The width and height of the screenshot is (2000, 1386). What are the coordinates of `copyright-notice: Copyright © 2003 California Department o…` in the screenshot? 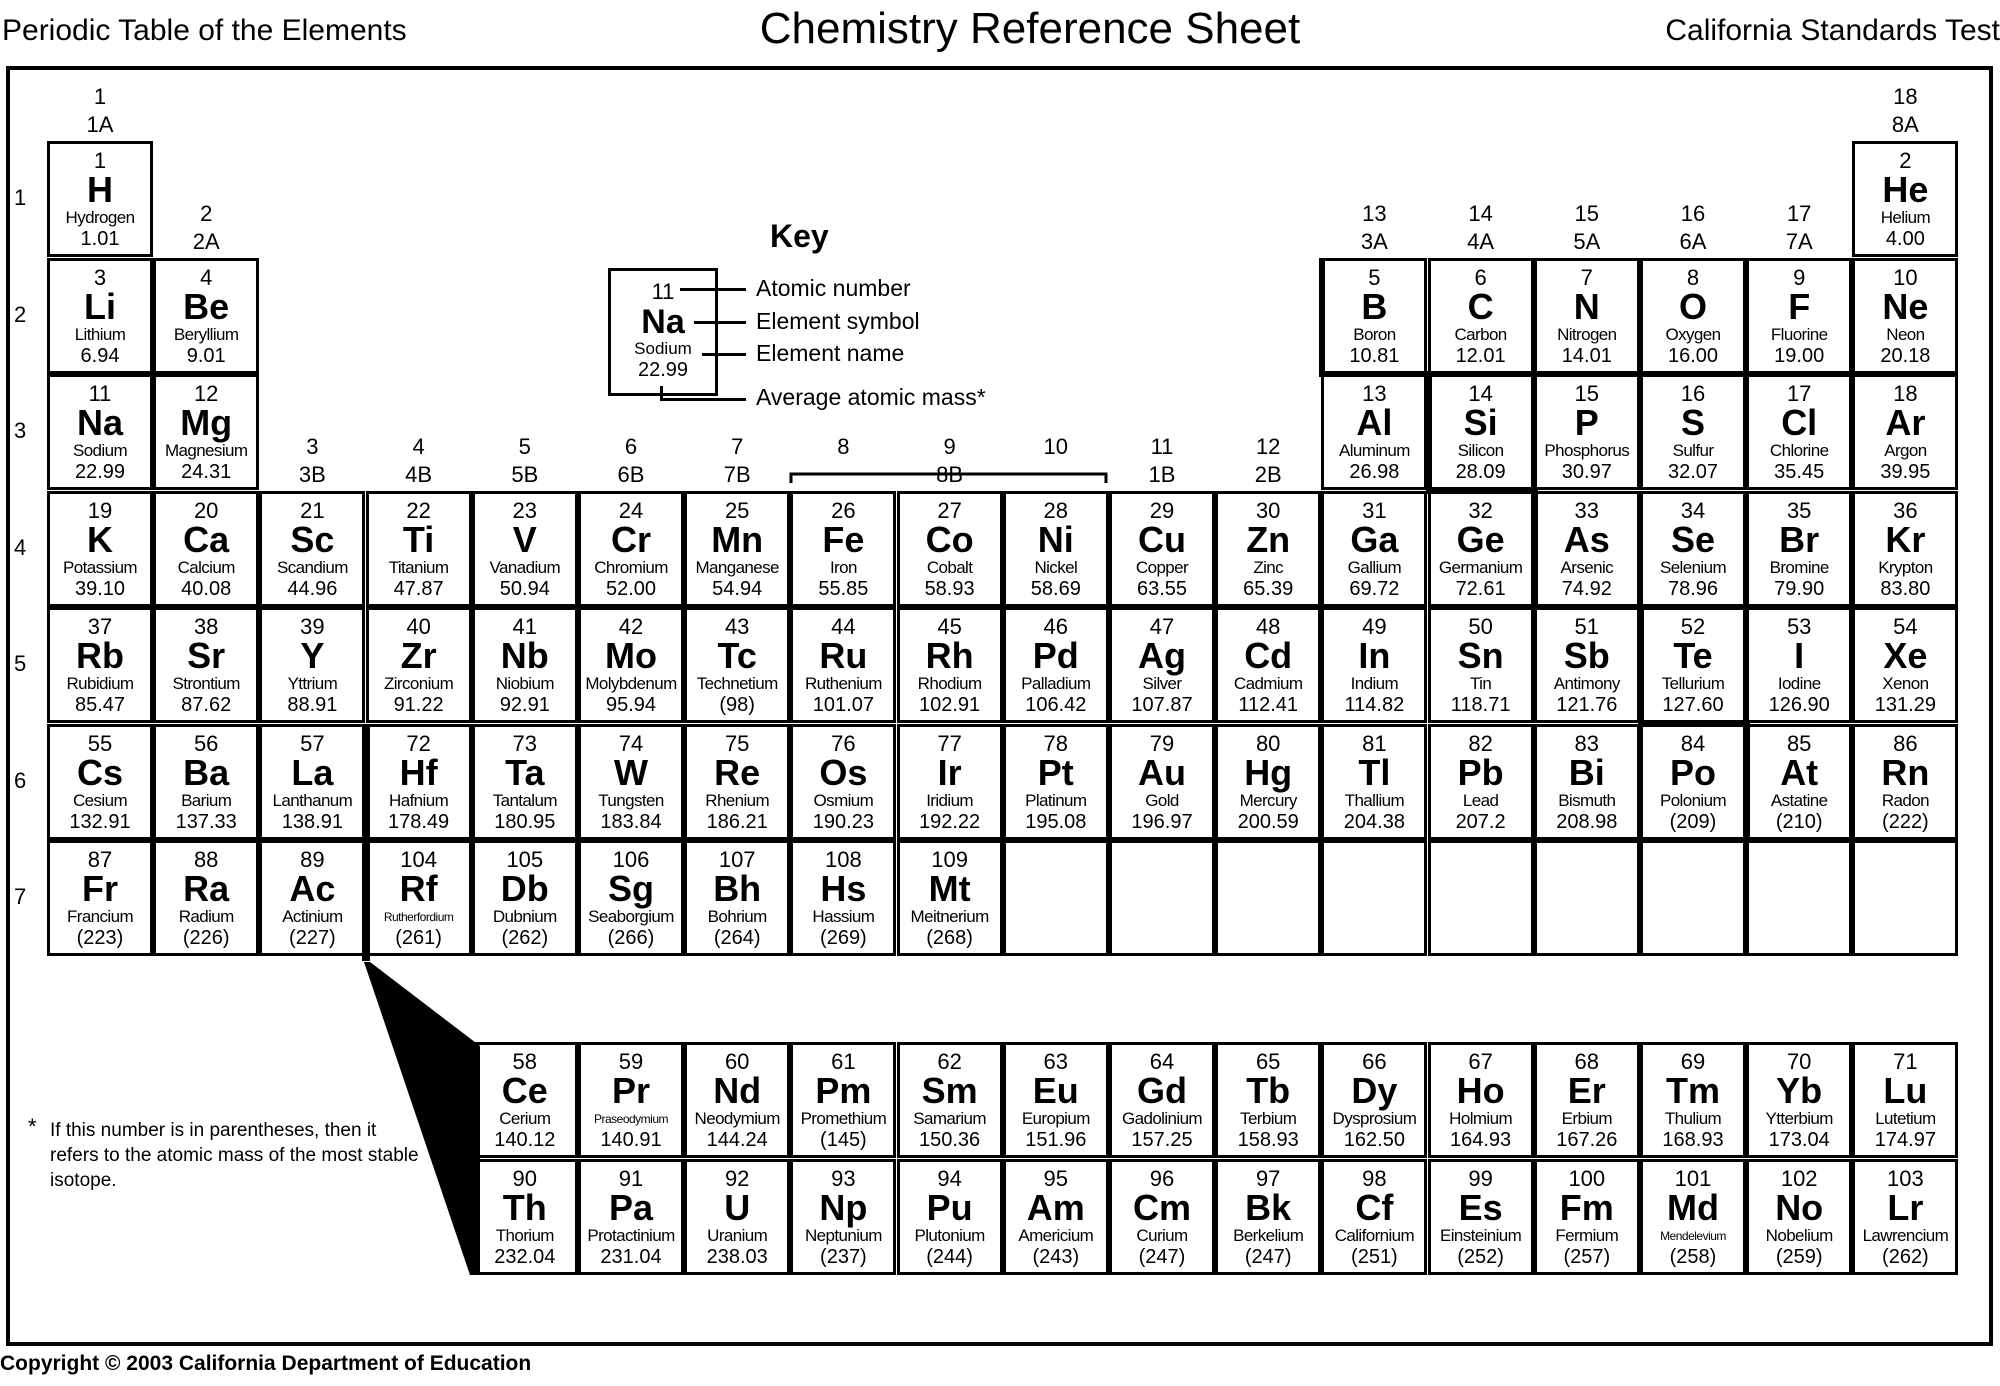 It's located at (266, 1363).